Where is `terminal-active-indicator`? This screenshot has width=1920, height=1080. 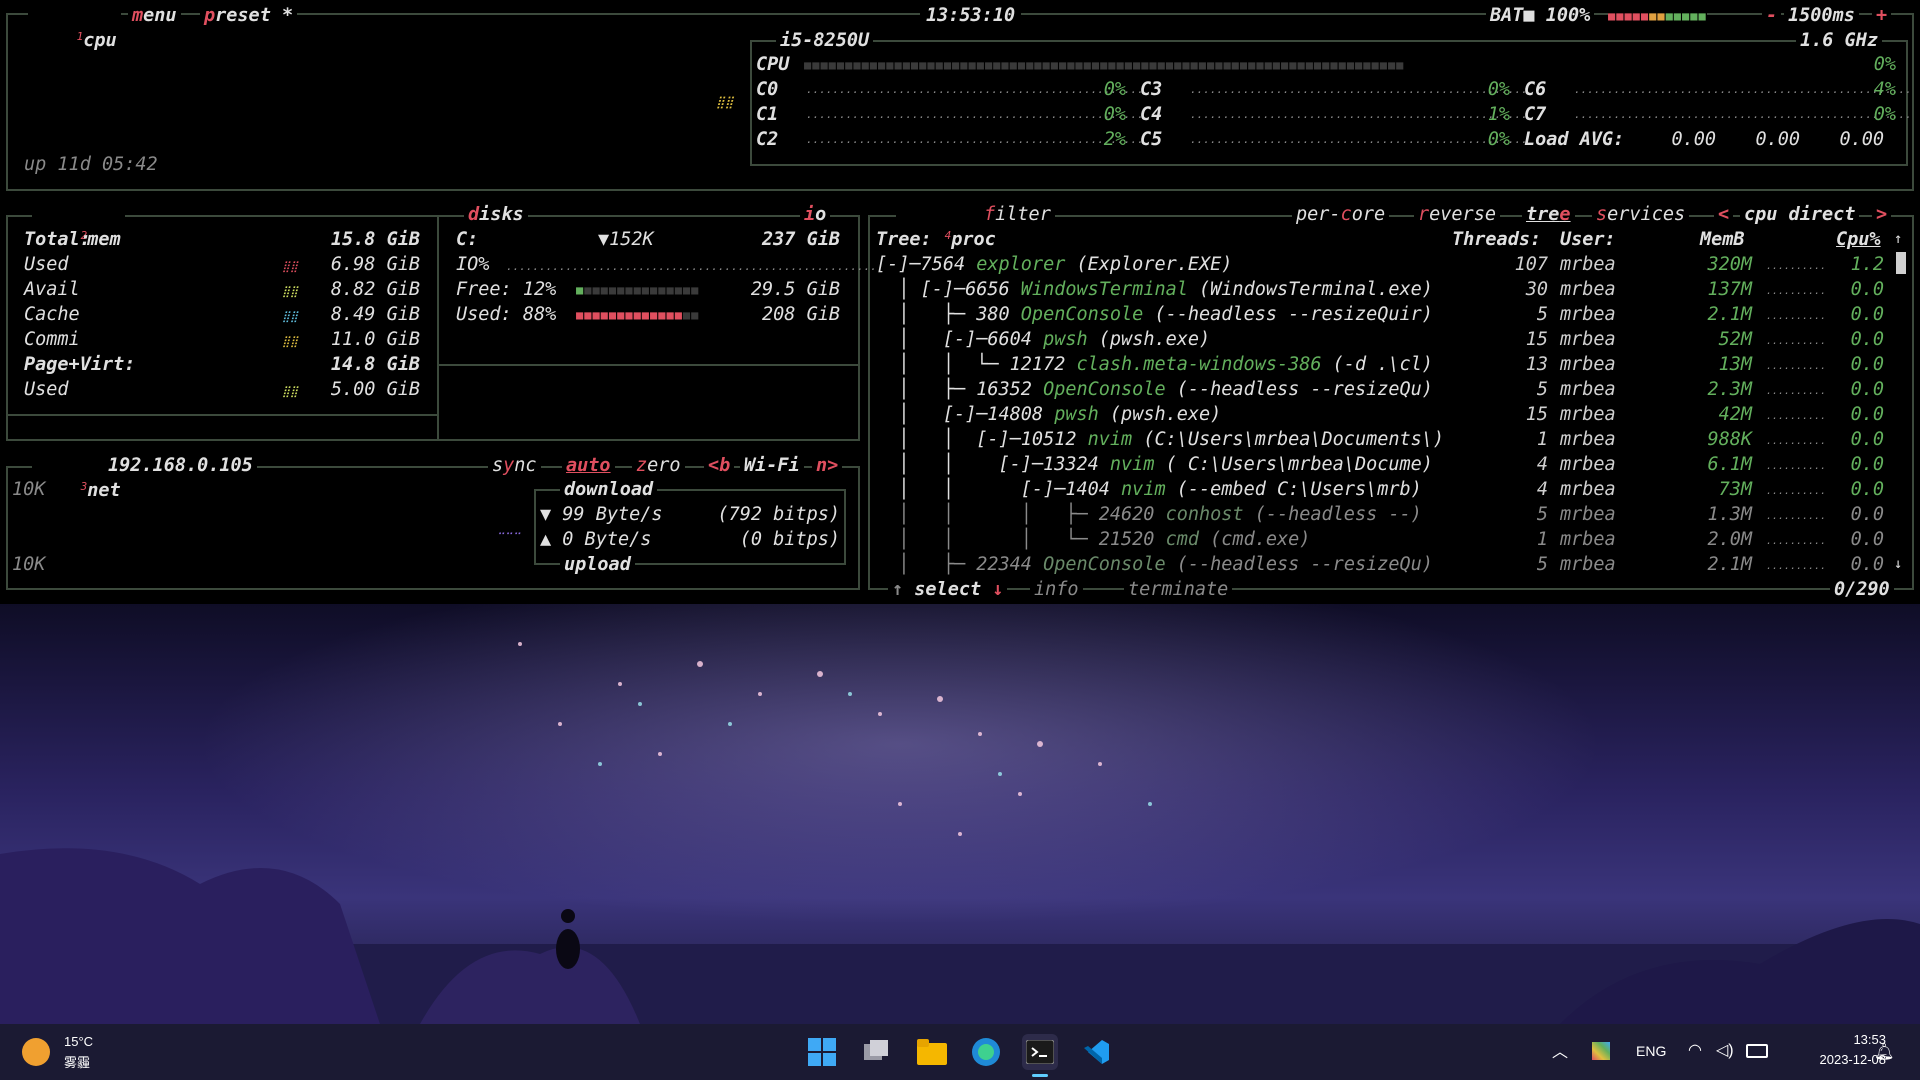 terminal-active-indicator is located at coordinates (1040, 1075).